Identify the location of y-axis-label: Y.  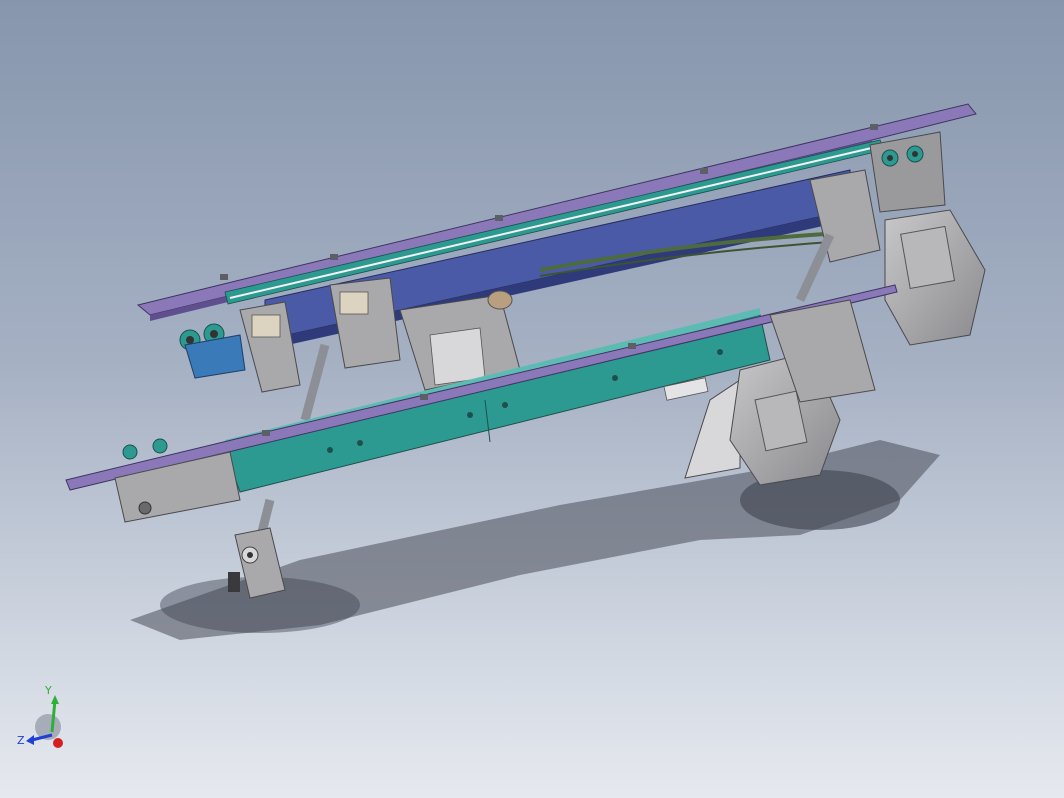
(48, 690).